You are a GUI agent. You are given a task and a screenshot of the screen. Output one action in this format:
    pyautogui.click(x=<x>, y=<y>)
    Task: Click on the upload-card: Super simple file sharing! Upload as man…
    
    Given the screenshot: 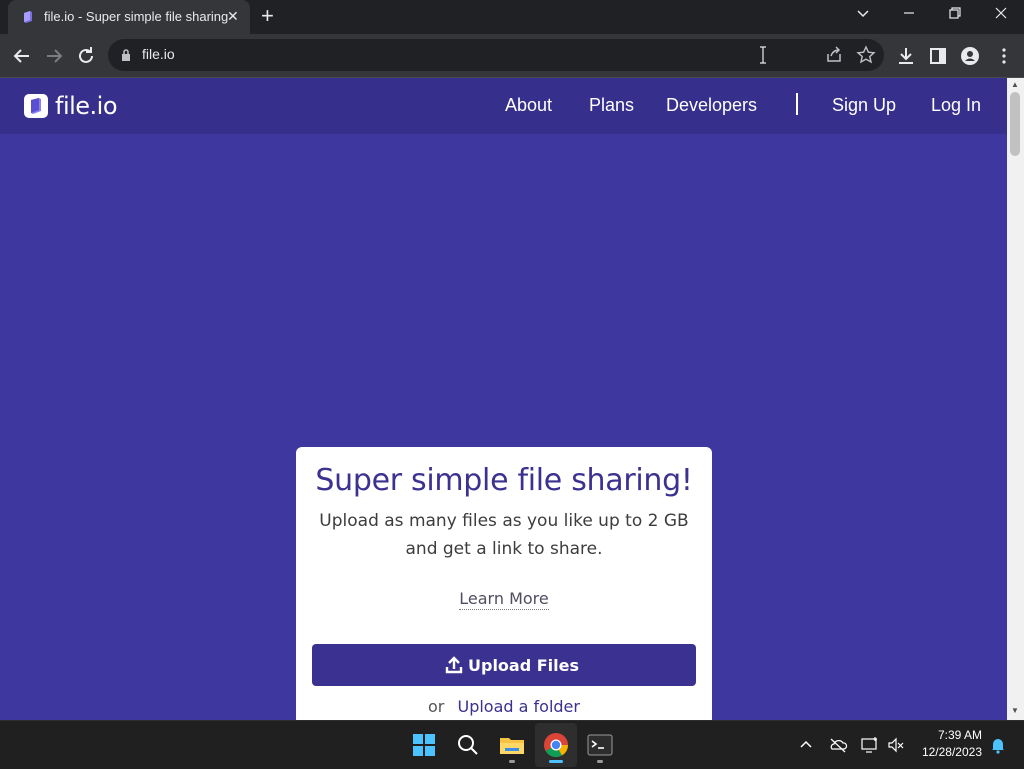 What is the action you would take?
    pyautogui.click(x=504, y=583)
    